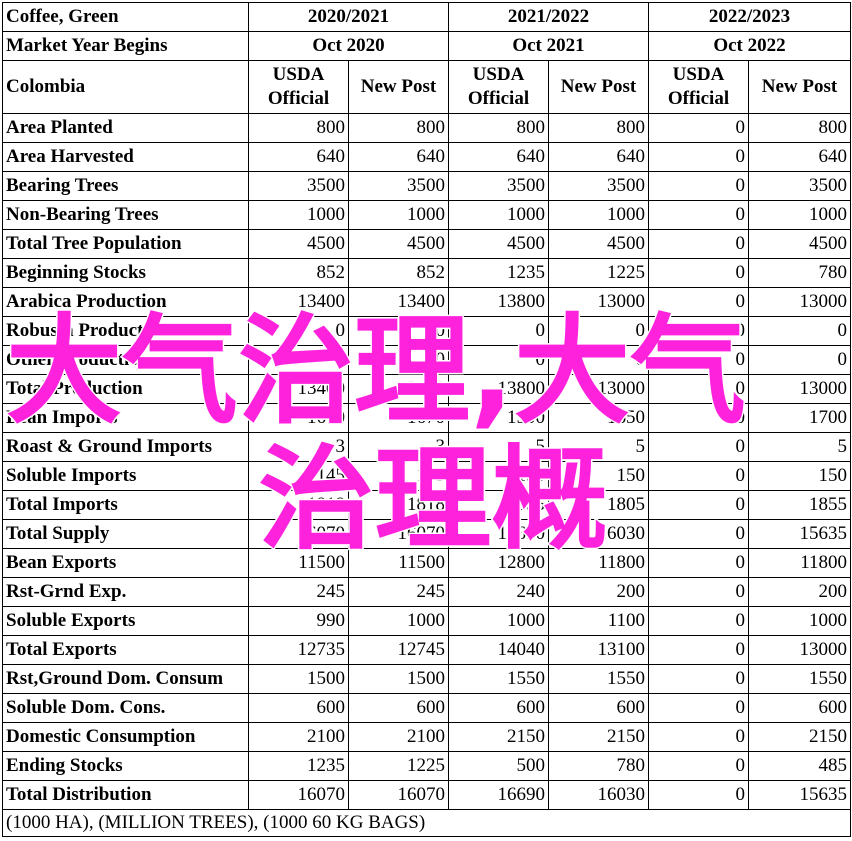 The height and width of the screenshot is (841, 852). What do you see at coordinates (298, 737) in the screenshot?
I see `cell: 2100` at bounding box center [298, 737].